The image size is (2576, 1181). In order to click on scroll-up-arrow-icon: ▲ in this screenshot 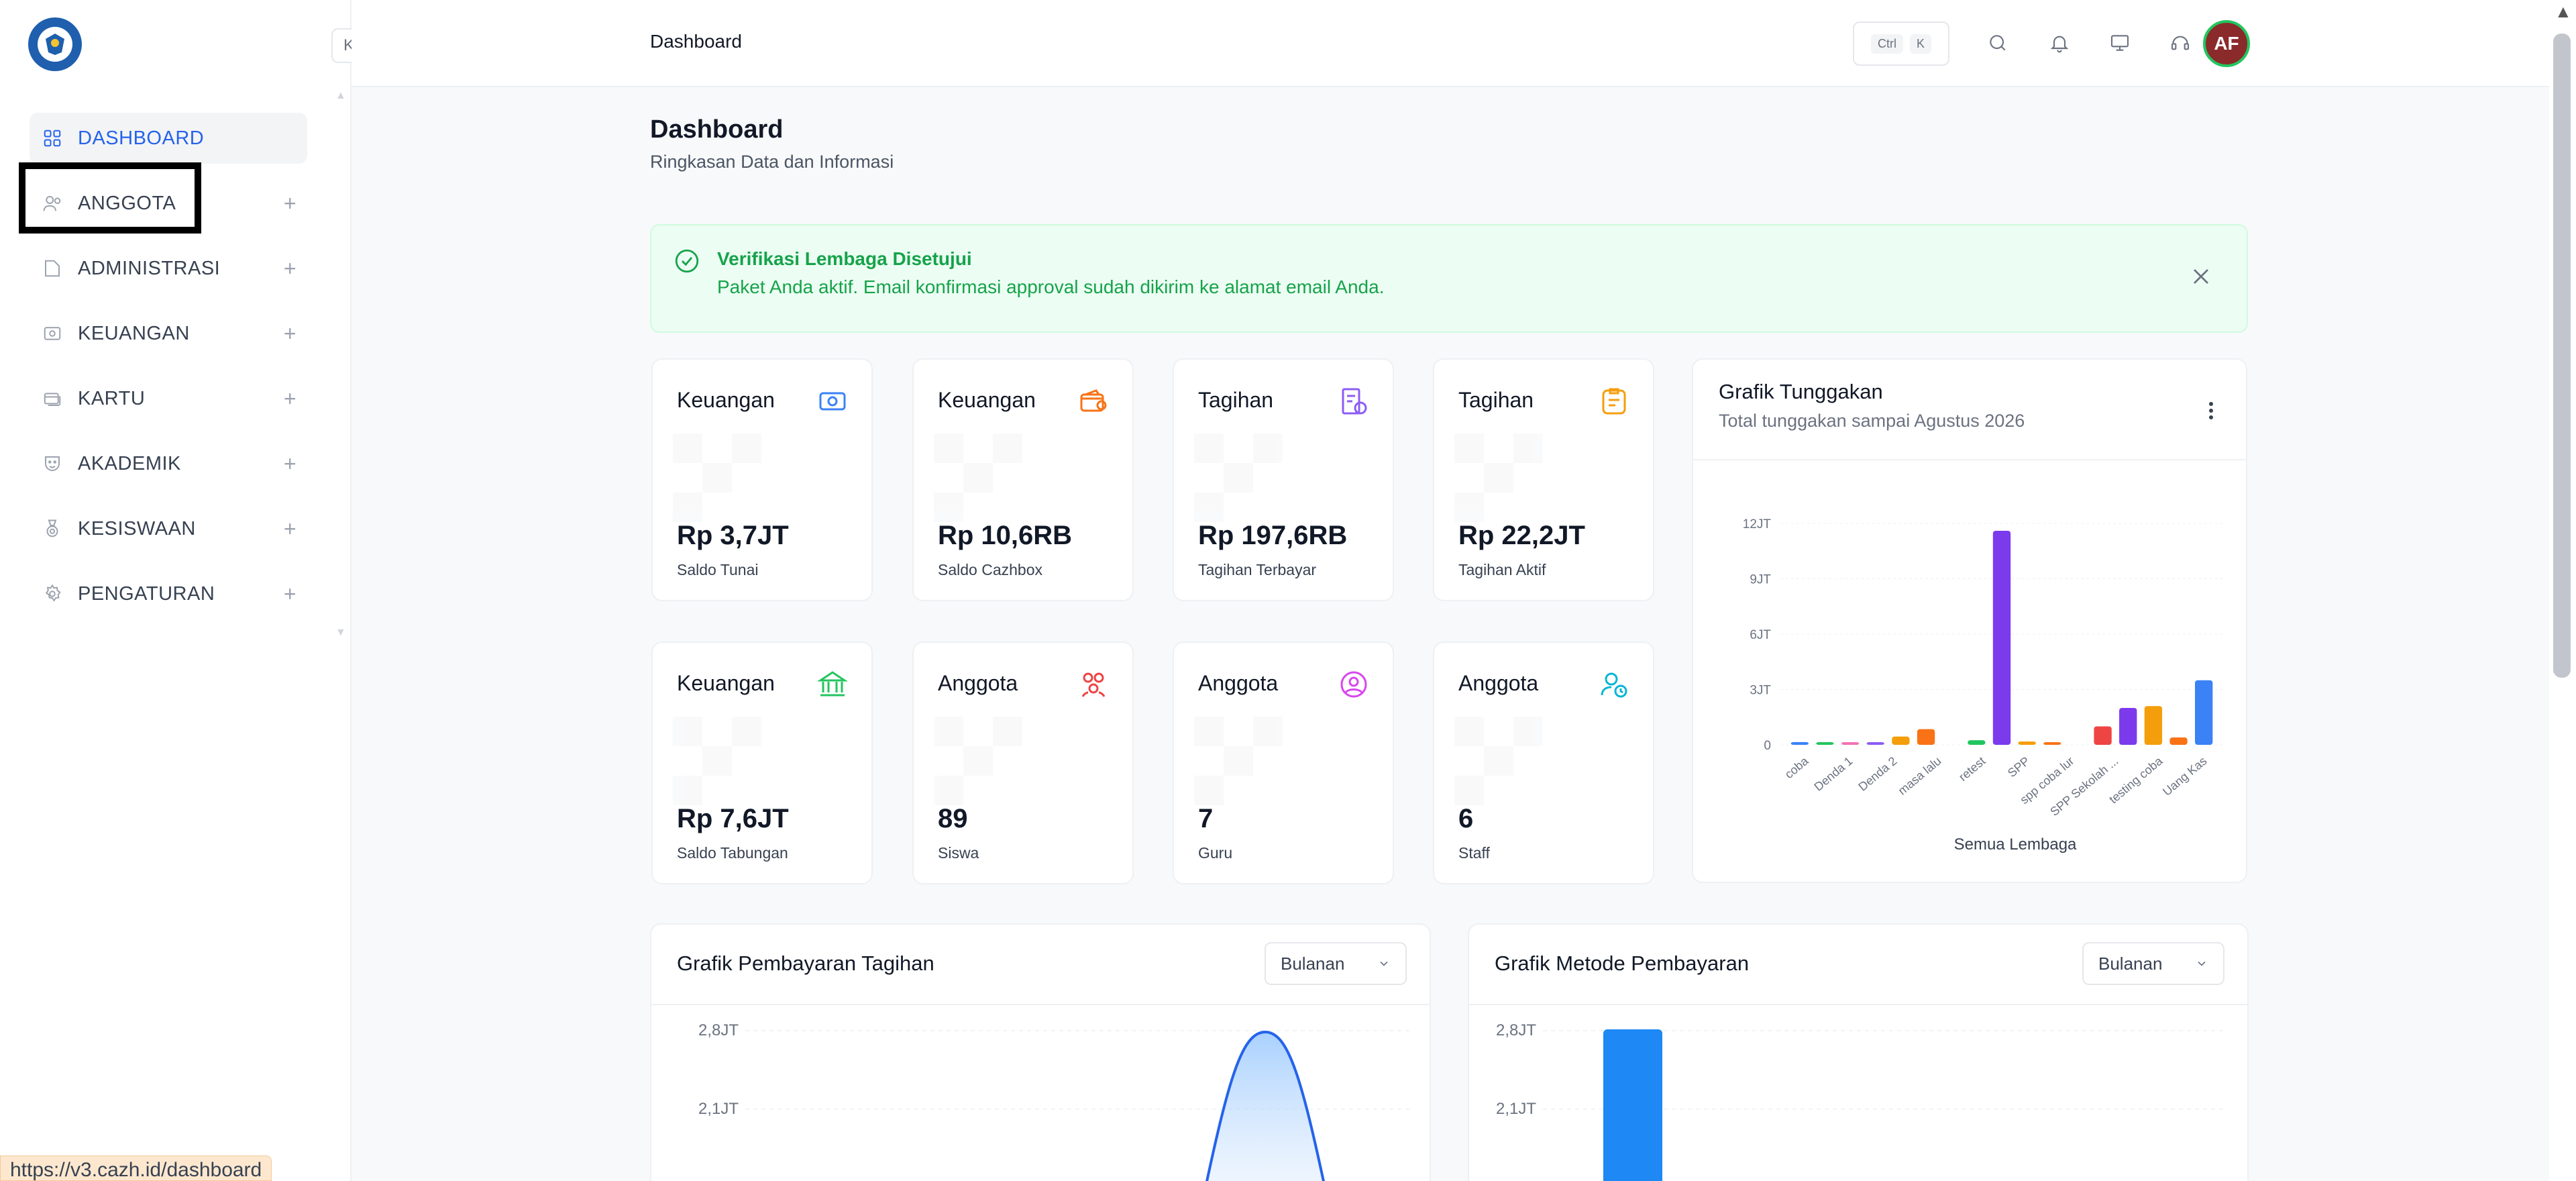, I will do `click(2563, 12)`.